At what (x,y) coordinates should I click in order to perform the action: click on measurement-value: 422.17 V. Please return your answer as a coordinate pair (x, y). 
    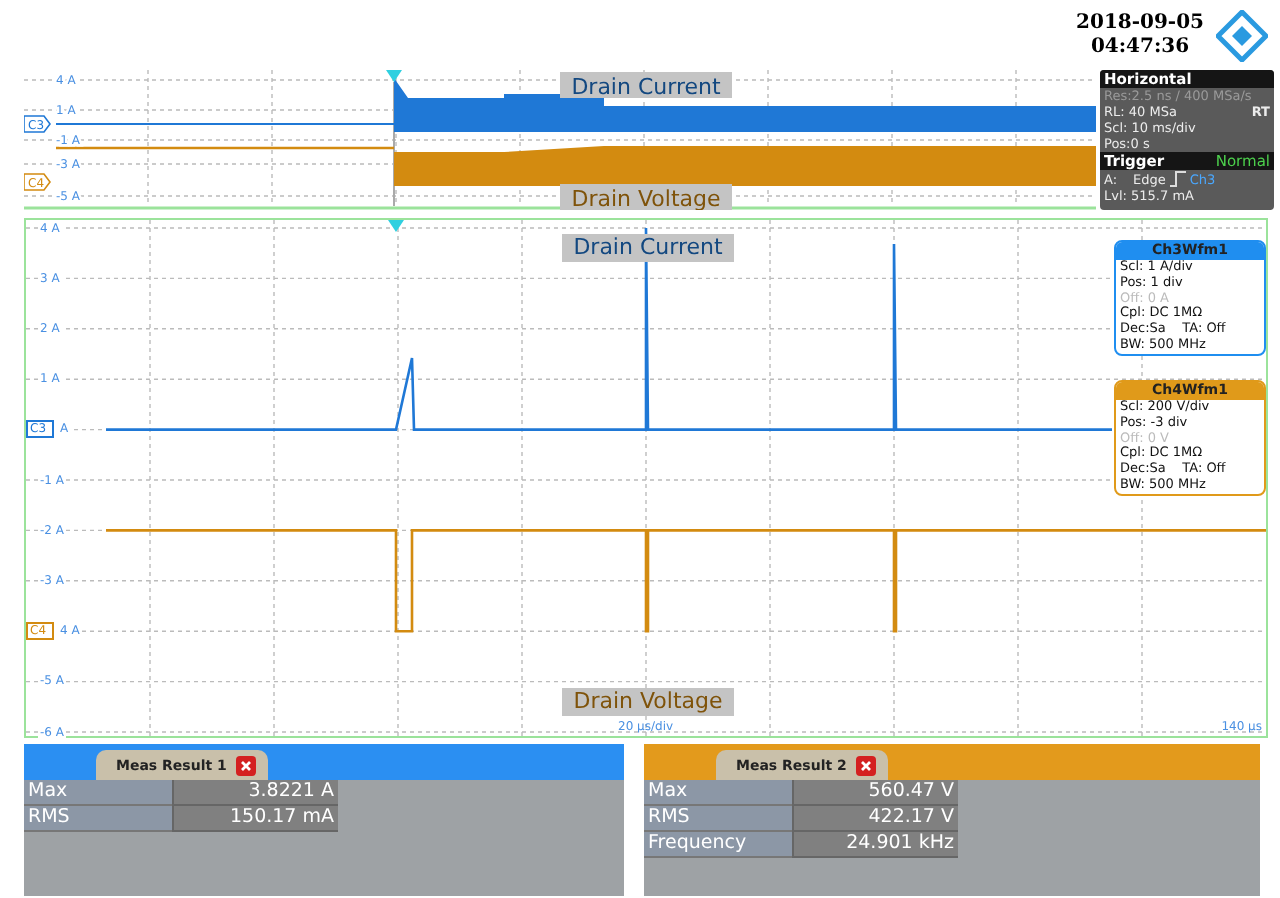
    Looking at the image, I should click on (875, 819).